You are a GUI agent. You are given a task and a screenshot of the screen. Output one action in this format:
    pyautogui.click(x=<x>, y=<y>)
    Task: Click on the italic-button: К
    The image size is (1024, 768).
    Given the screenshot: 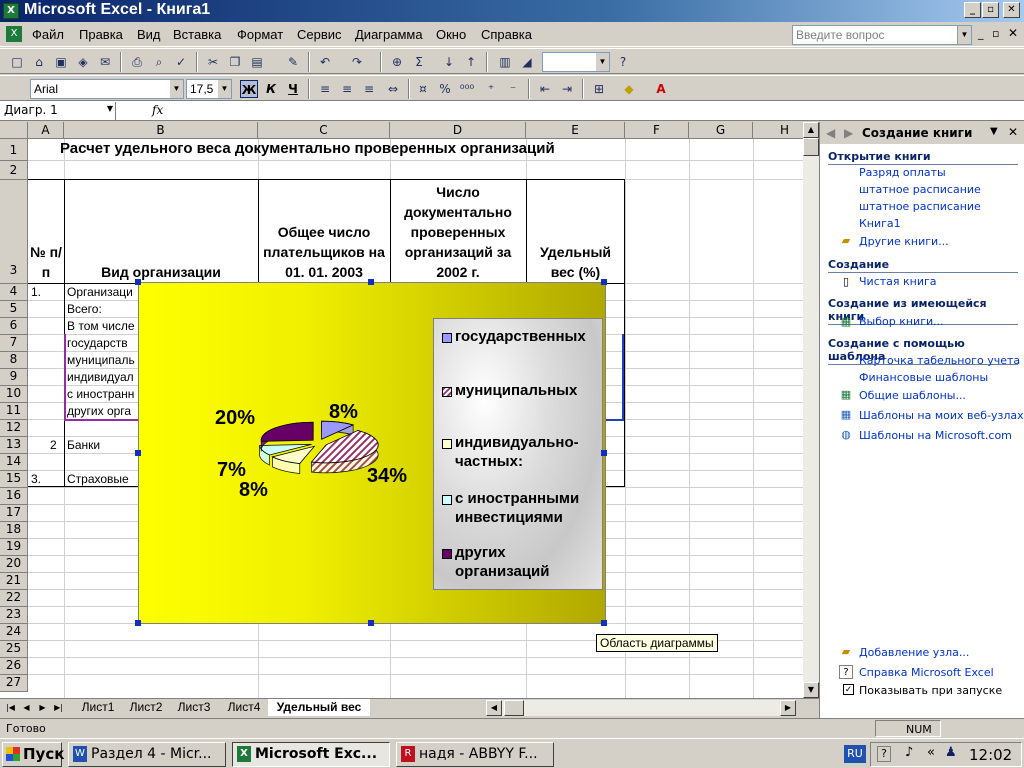 What is the action you would take?
    pyautogui.click(x=271, y=89)
    